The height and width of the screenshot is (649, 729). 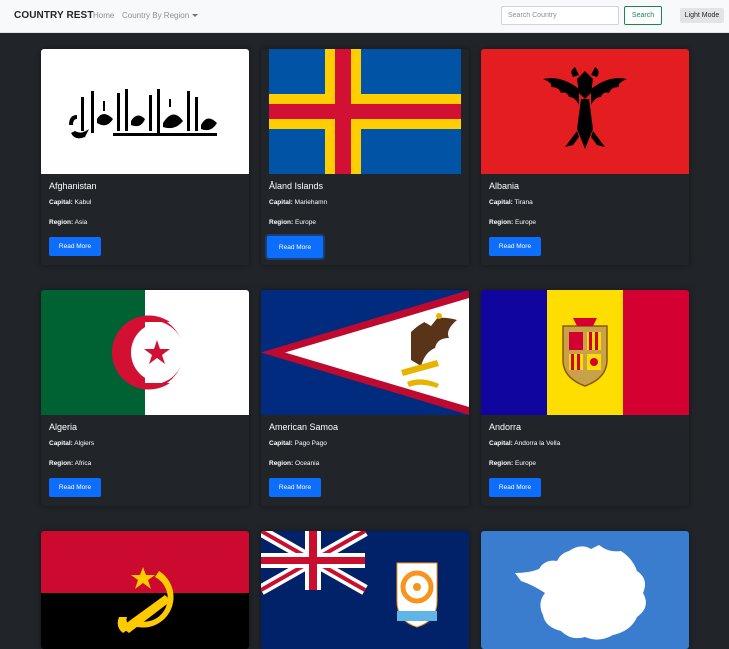 I want to click on country-name: Andorra, so click(x=505, y=427).